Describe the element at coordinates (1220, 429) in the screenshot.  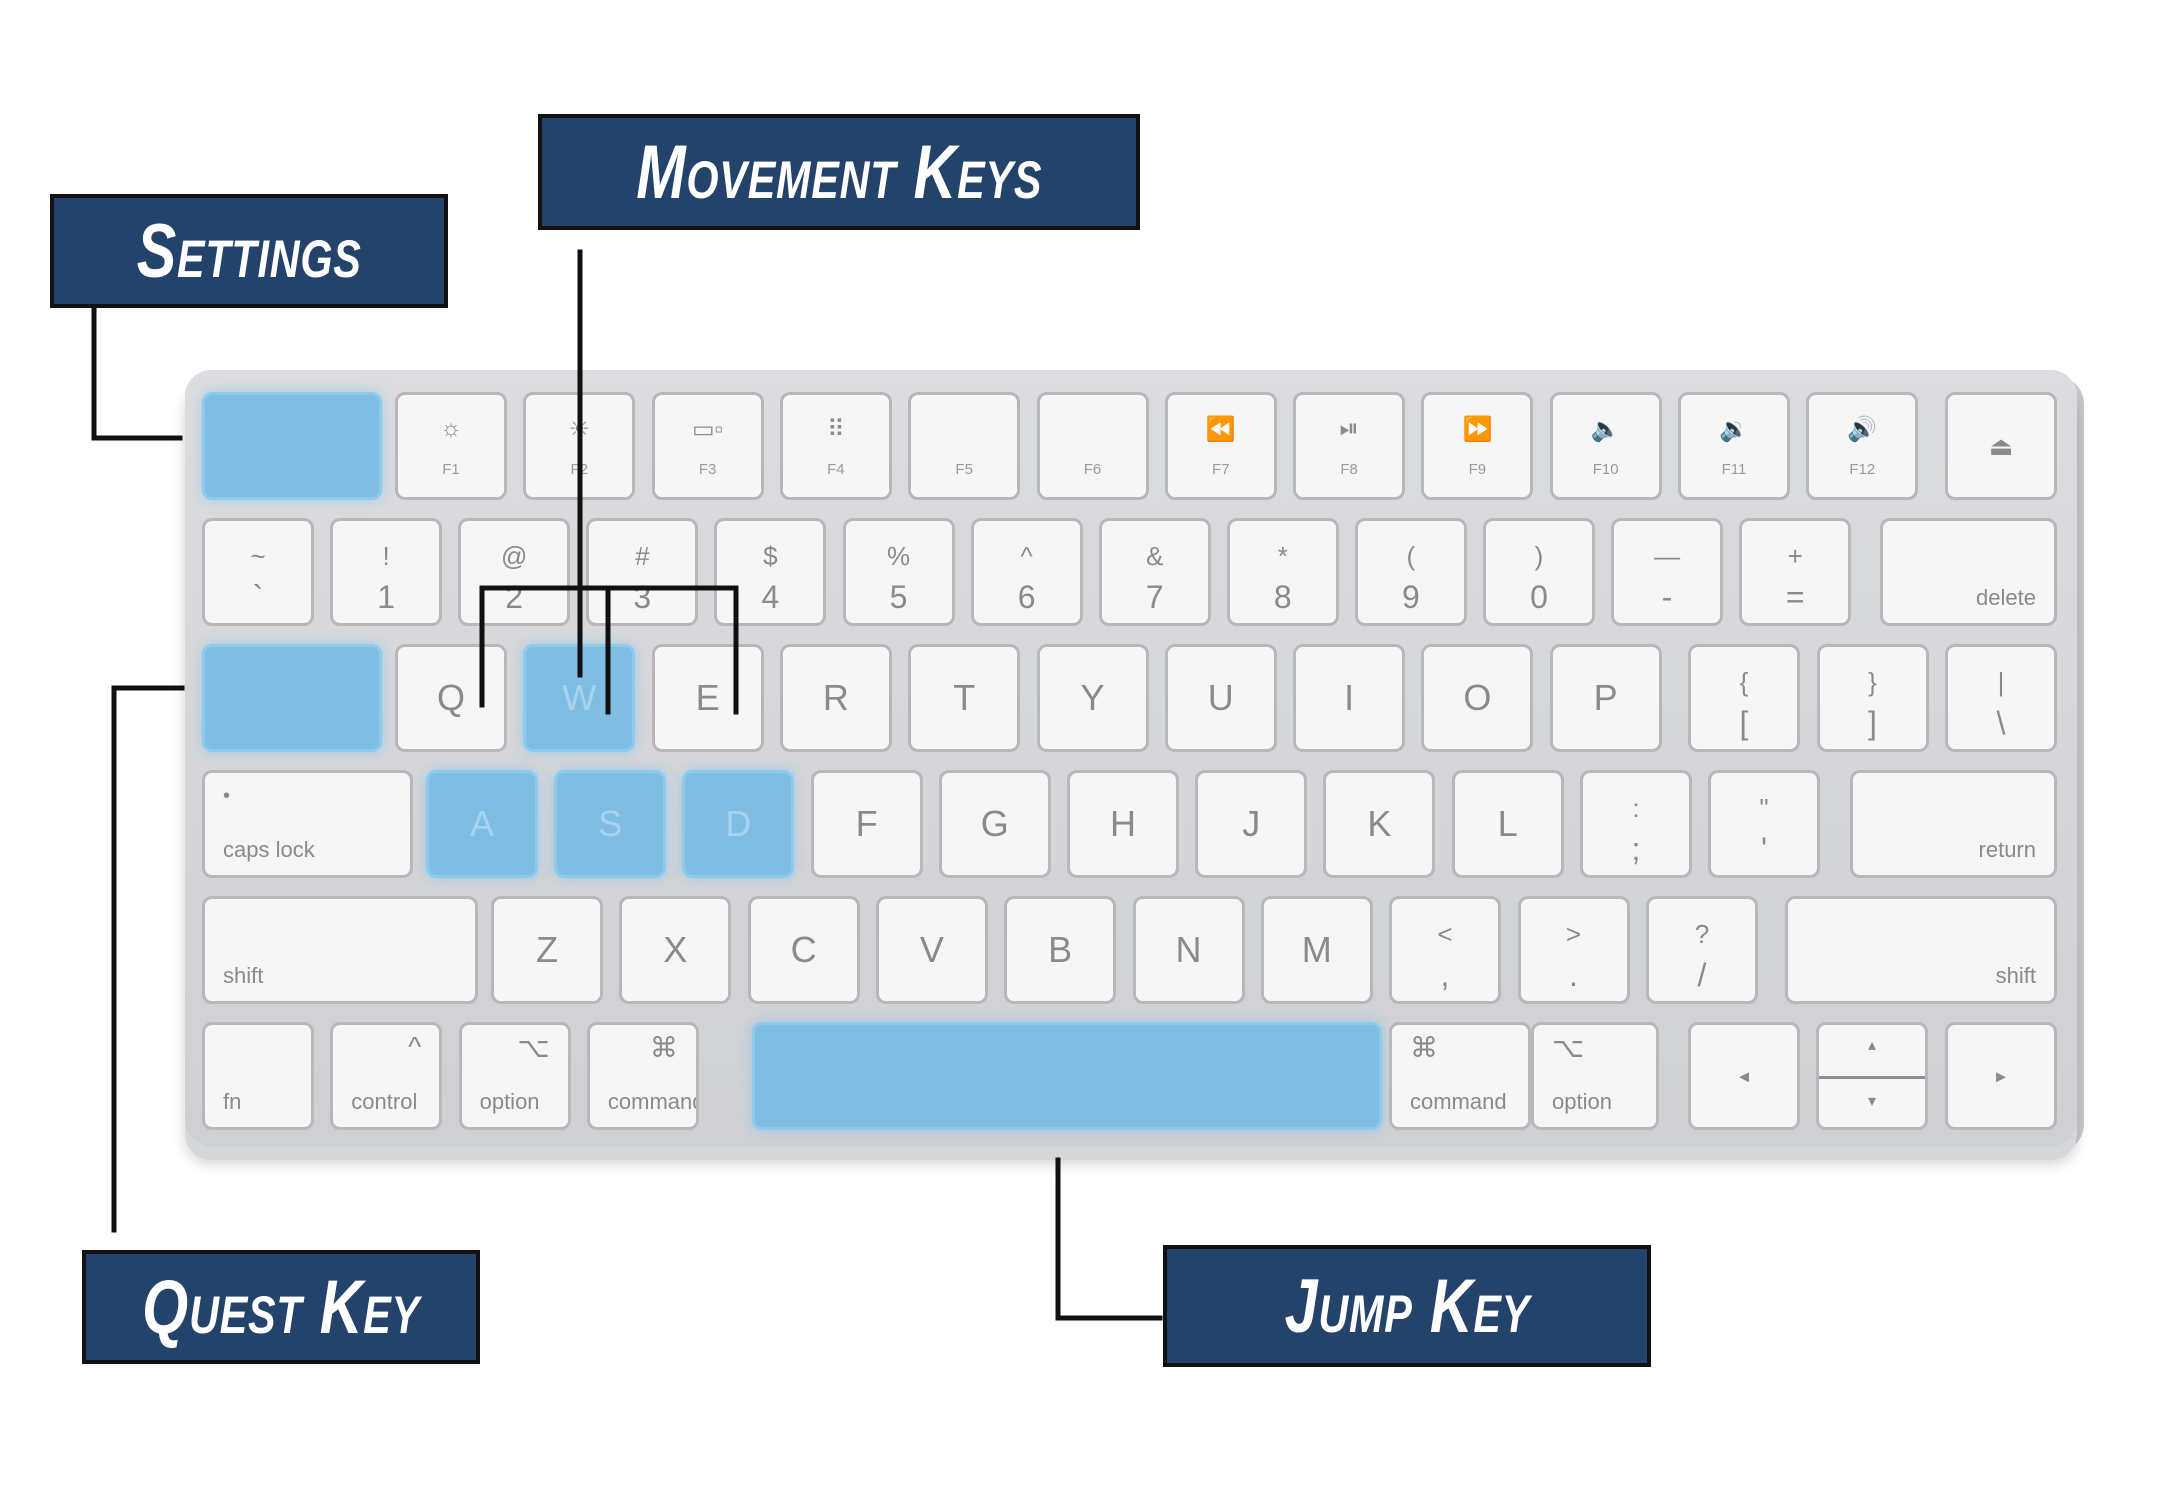
I see `rewind-icon: ⏪` at that location.